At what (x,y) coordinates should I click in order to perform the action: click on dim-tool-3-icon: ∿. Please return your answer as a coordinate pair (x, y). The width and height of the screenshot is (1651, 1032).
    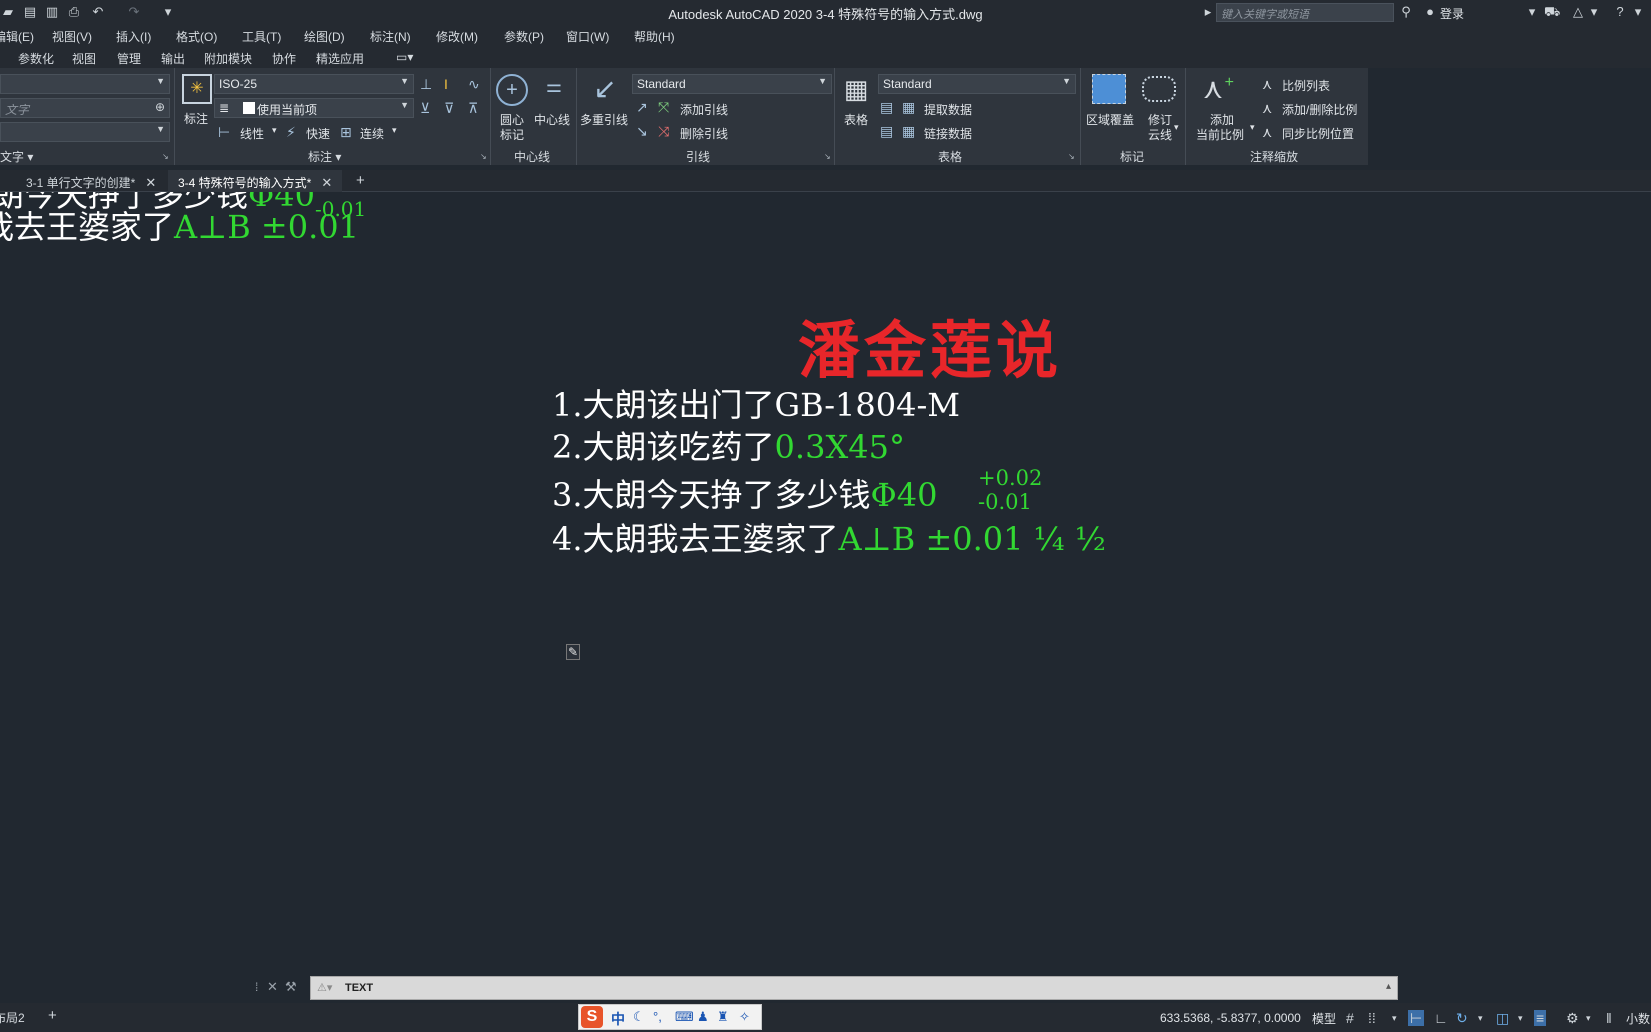
    Looking at the image, I should click on (474, 84).